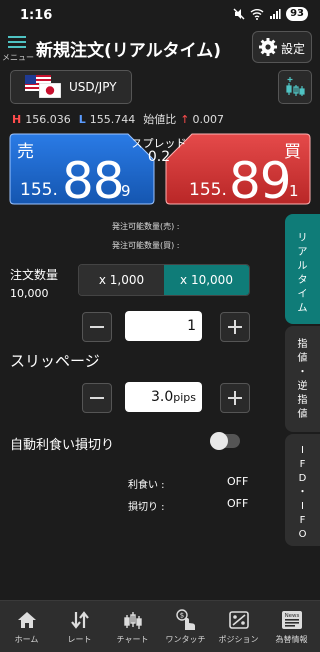  I want to click on nav-position: ポジション, so click(238, 626).